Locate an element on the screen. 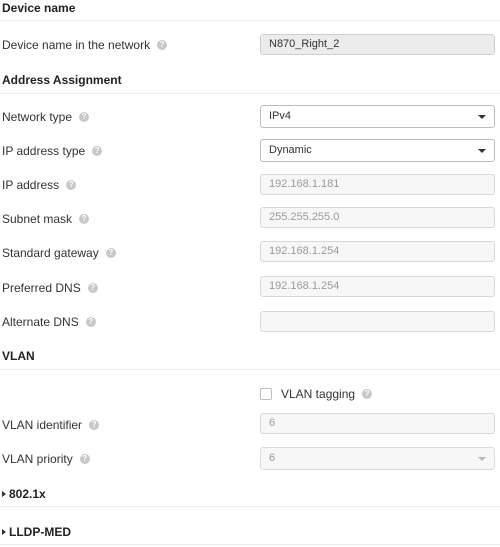 This screenshot has width=500, height=547. subnet-label: Subnet mask is located at coordinates (37, 219).